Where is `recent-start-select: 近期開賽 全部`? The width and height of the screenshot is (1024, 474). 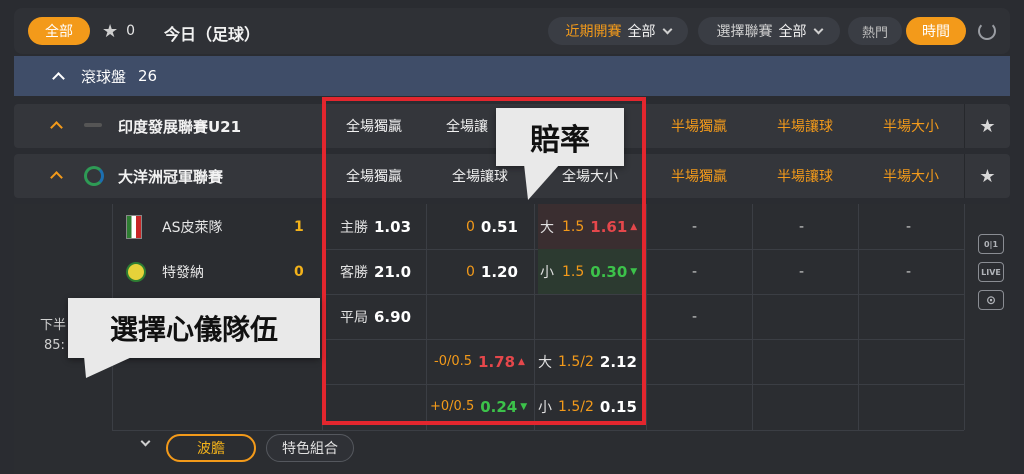 recent-start-select: 近期開賽 全部 is located at coordinates (618, 31).